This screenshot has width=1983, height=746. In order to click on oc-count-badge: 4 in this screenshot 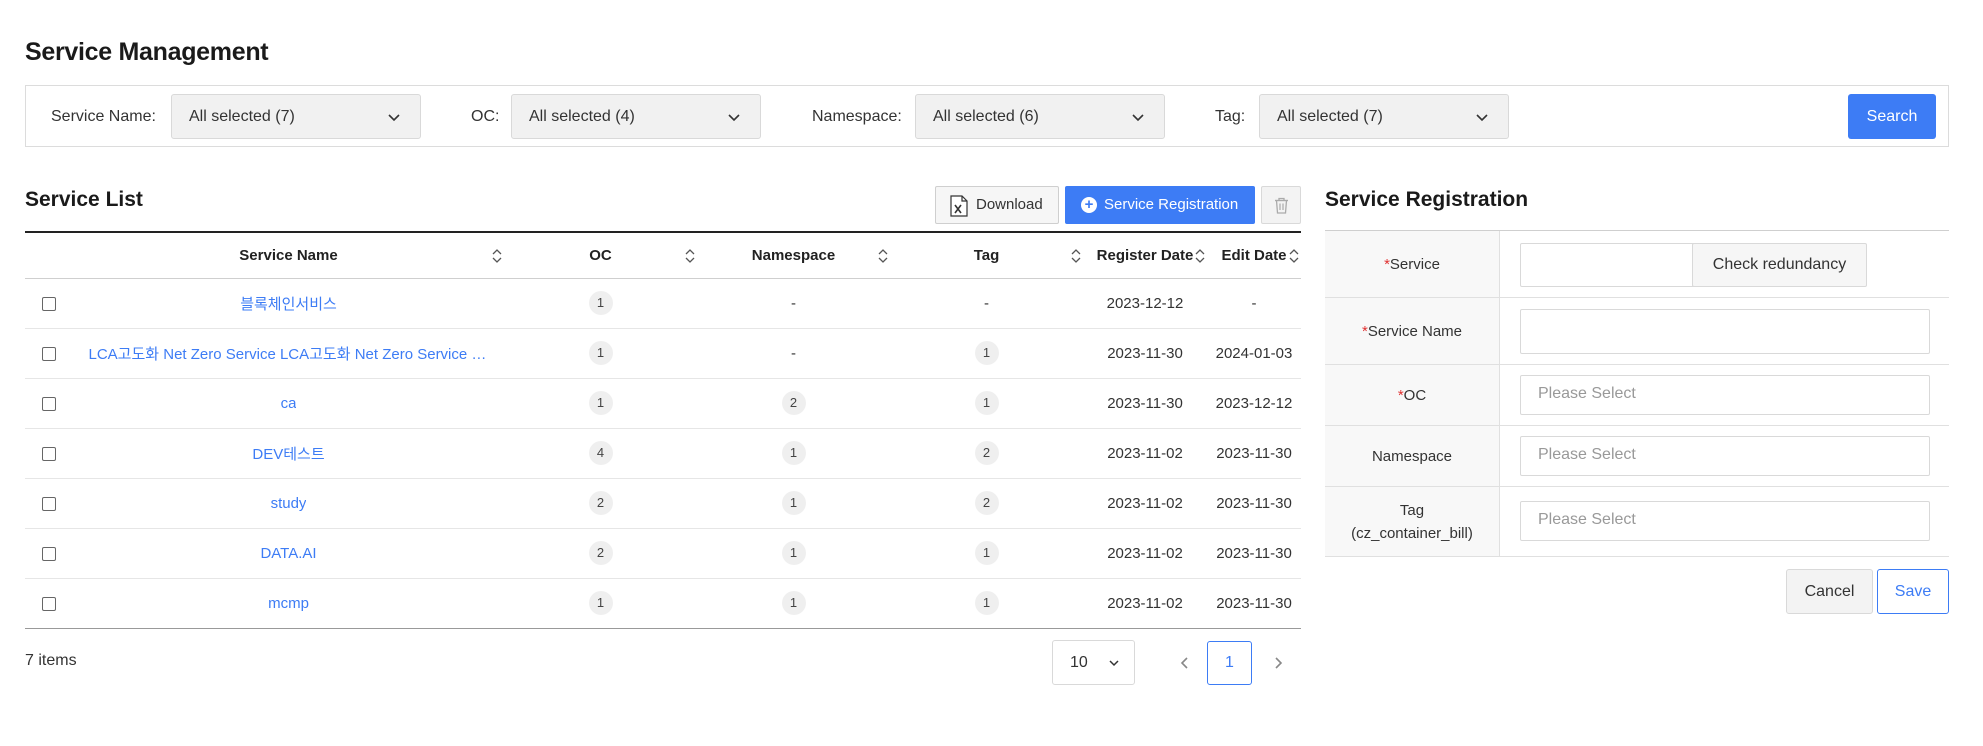, I will do `click(600, 453)`.